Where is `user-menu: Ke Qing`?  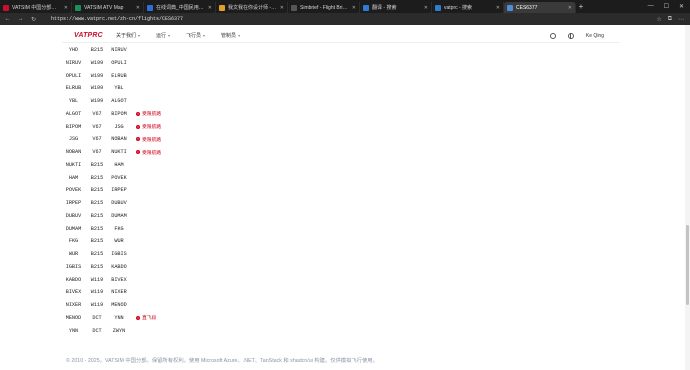
user-menu: Ke Qing is located at coordinates (595, 36).